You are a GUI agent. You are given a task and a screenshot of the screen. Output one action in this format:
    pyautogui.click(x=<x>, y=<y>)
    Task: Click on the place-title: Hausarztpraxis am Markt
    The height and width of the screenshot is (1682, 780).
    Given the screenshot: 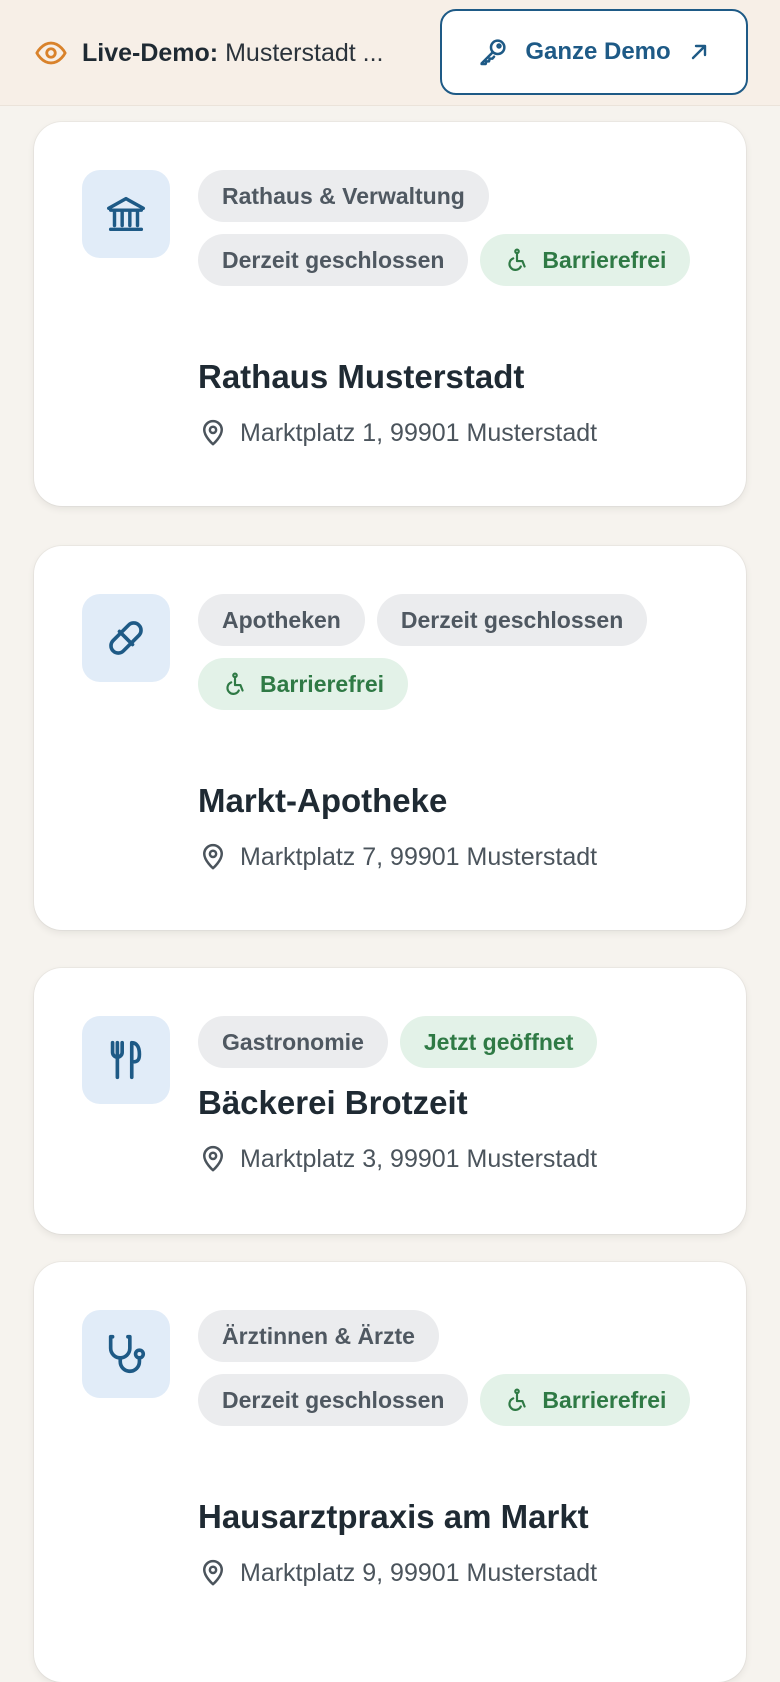 What is the action you would take?
    pyautogui.click(x=393, y=1516)
    